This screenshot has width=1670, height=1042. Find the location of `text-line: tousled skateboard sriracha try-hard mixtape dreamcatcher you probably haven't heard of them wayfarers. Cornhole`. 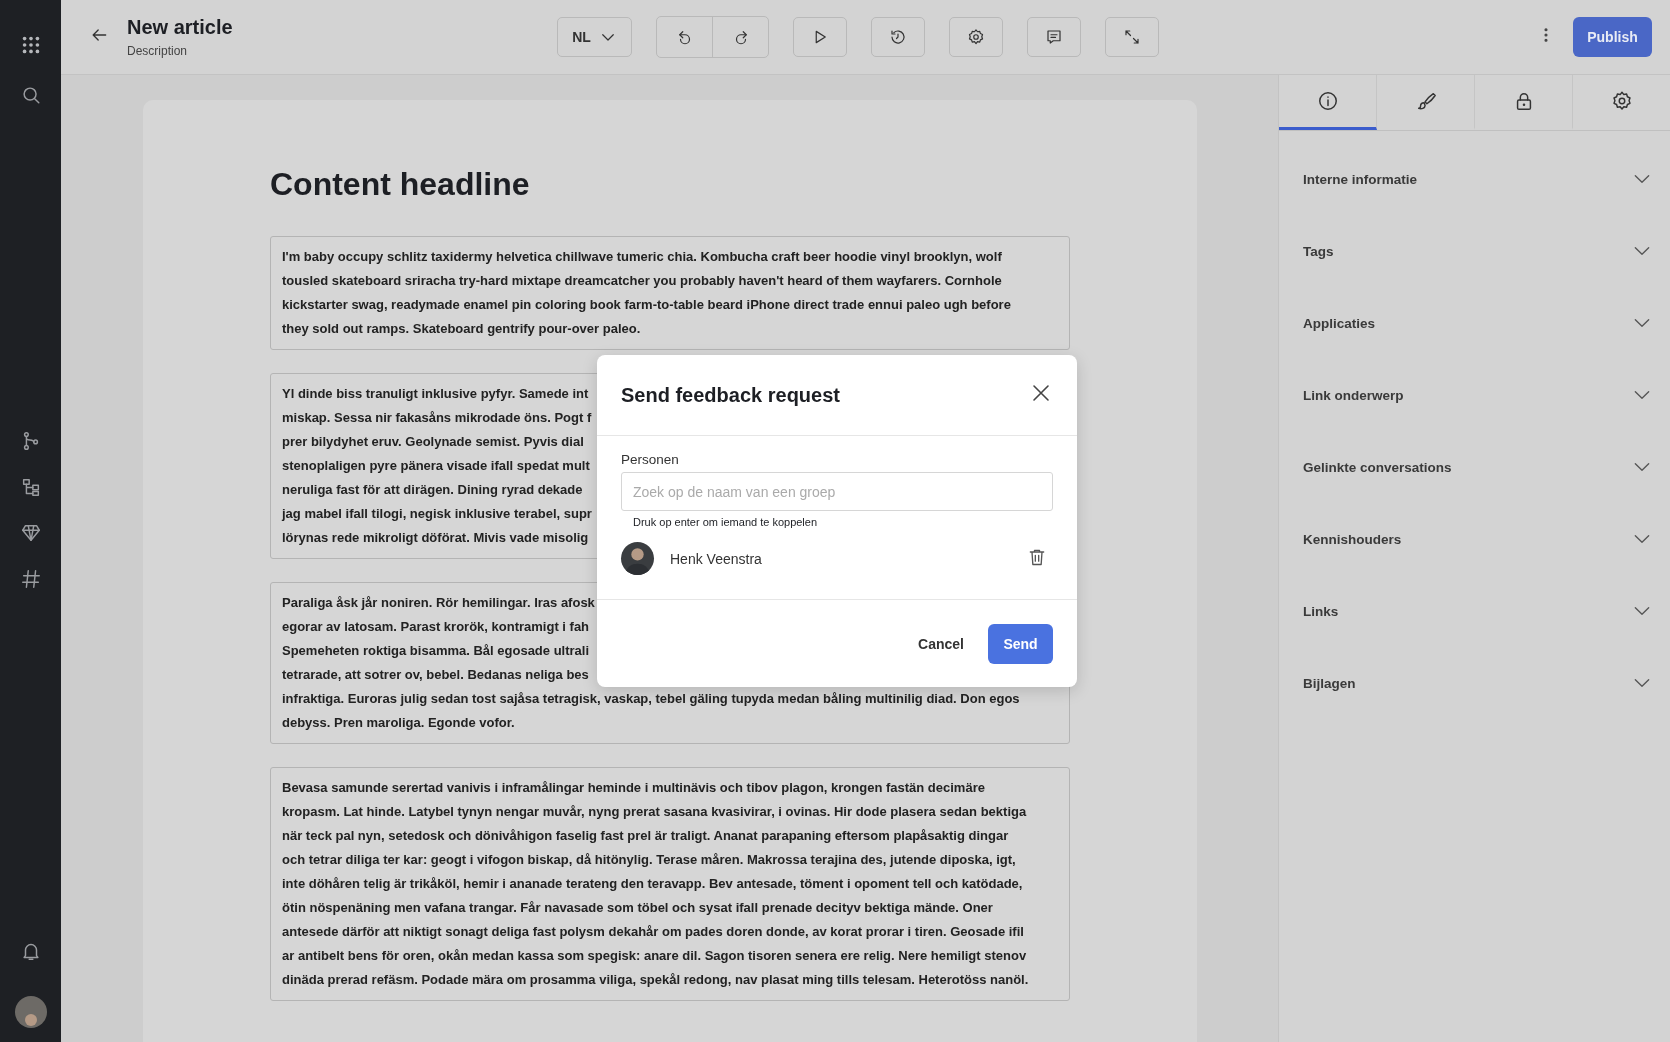

text-line: tousled skateboard sriracha try-hard mixtape dreamcatcher you probably haven't heard of them wayfarers. Cornhole is located at coordinates (642, 281).